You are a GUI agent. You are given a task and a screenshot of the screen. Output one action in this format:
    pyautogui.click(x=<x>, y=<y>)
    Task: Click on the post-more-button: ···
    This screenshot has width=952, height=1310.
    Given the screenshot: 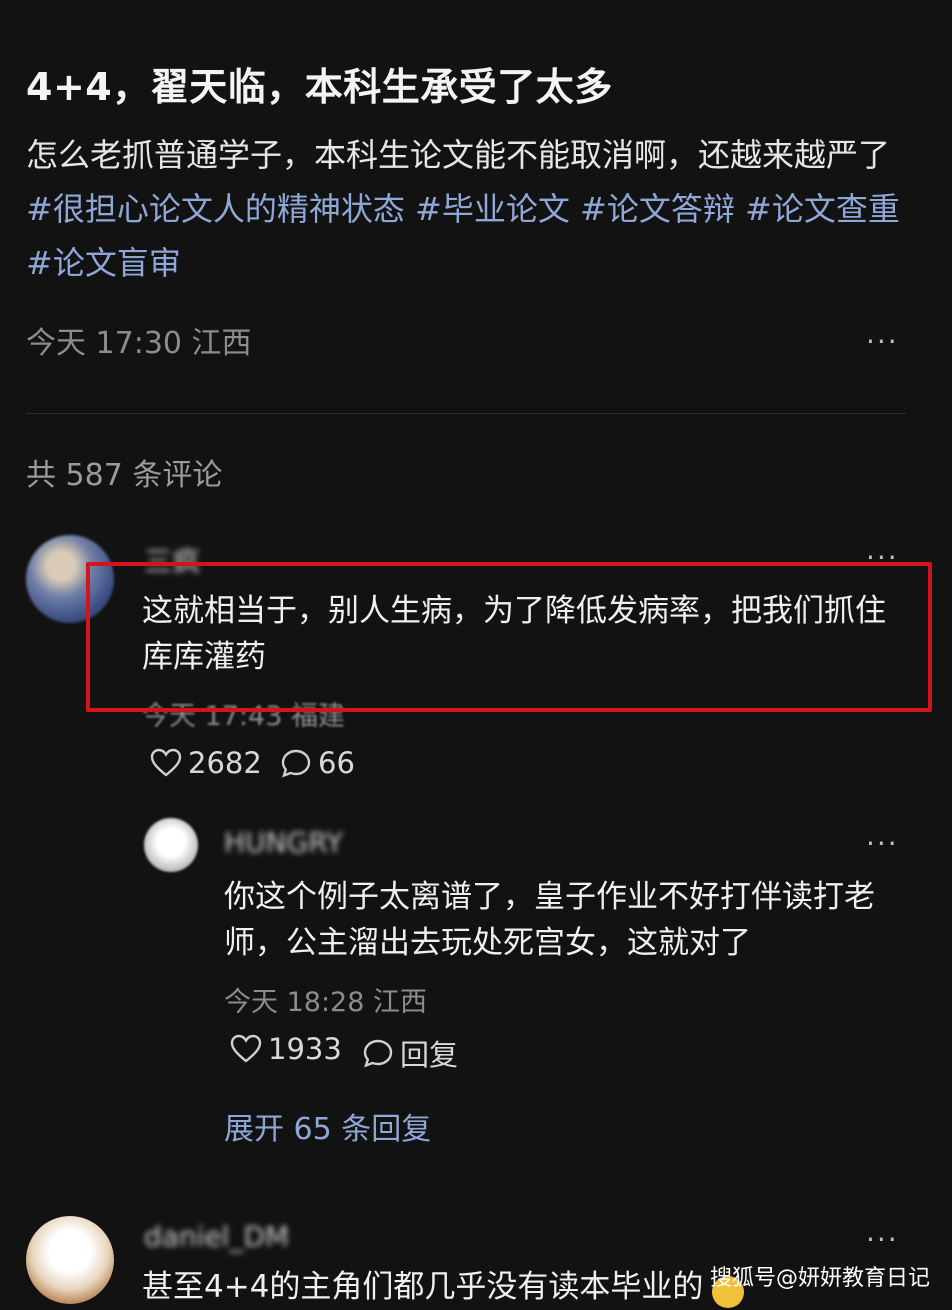 What is the action you would take?
    pyautogui.click(x=882, y=342)
    